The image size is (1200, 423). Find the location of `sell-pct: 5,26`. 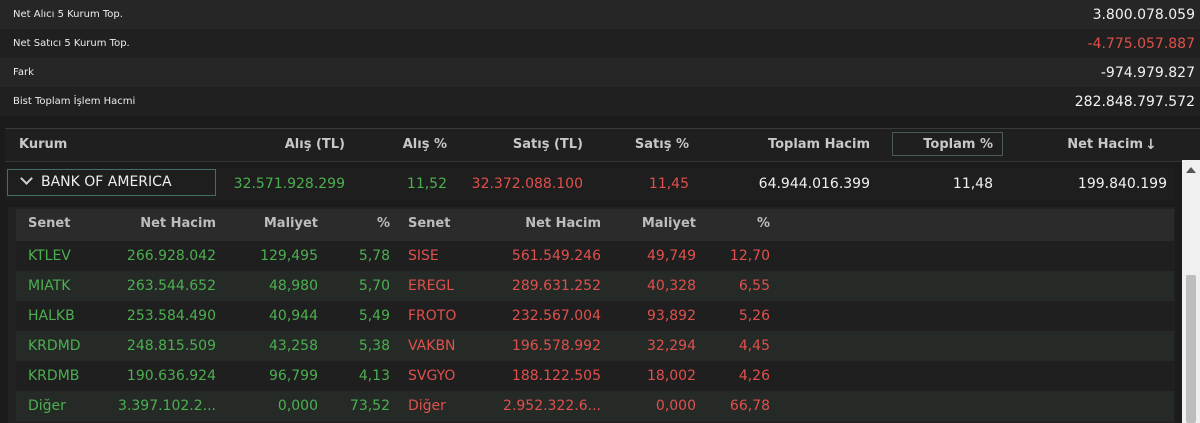

sell-pct: 5,26 is located at coordinates (754, 316).